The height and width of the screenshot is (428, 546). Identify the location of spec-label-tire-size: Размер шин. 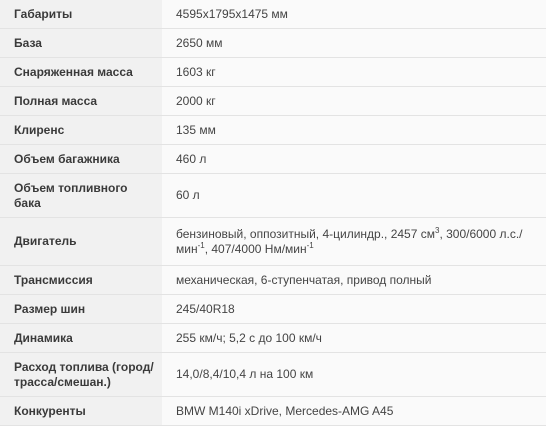
(81, 309).